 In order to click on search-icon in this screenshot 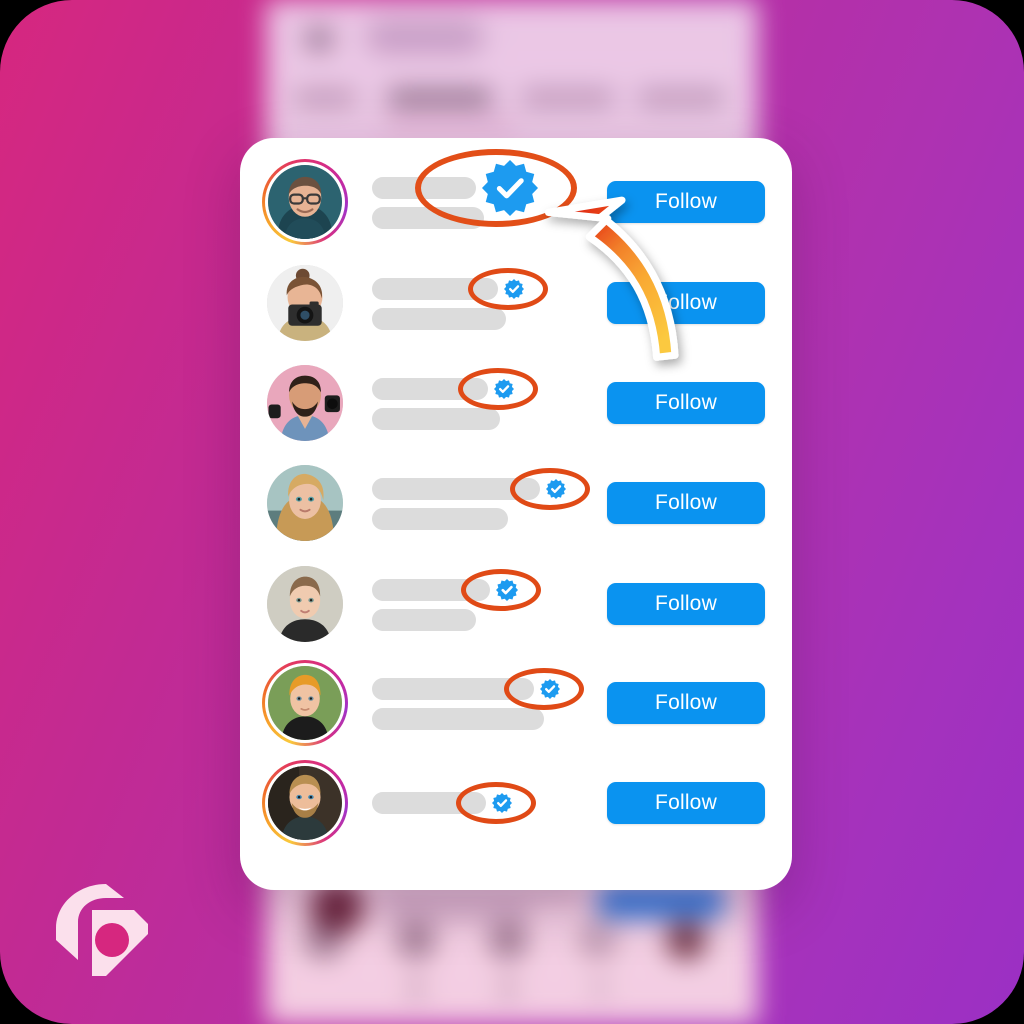, I will do `click(416, 940)`.